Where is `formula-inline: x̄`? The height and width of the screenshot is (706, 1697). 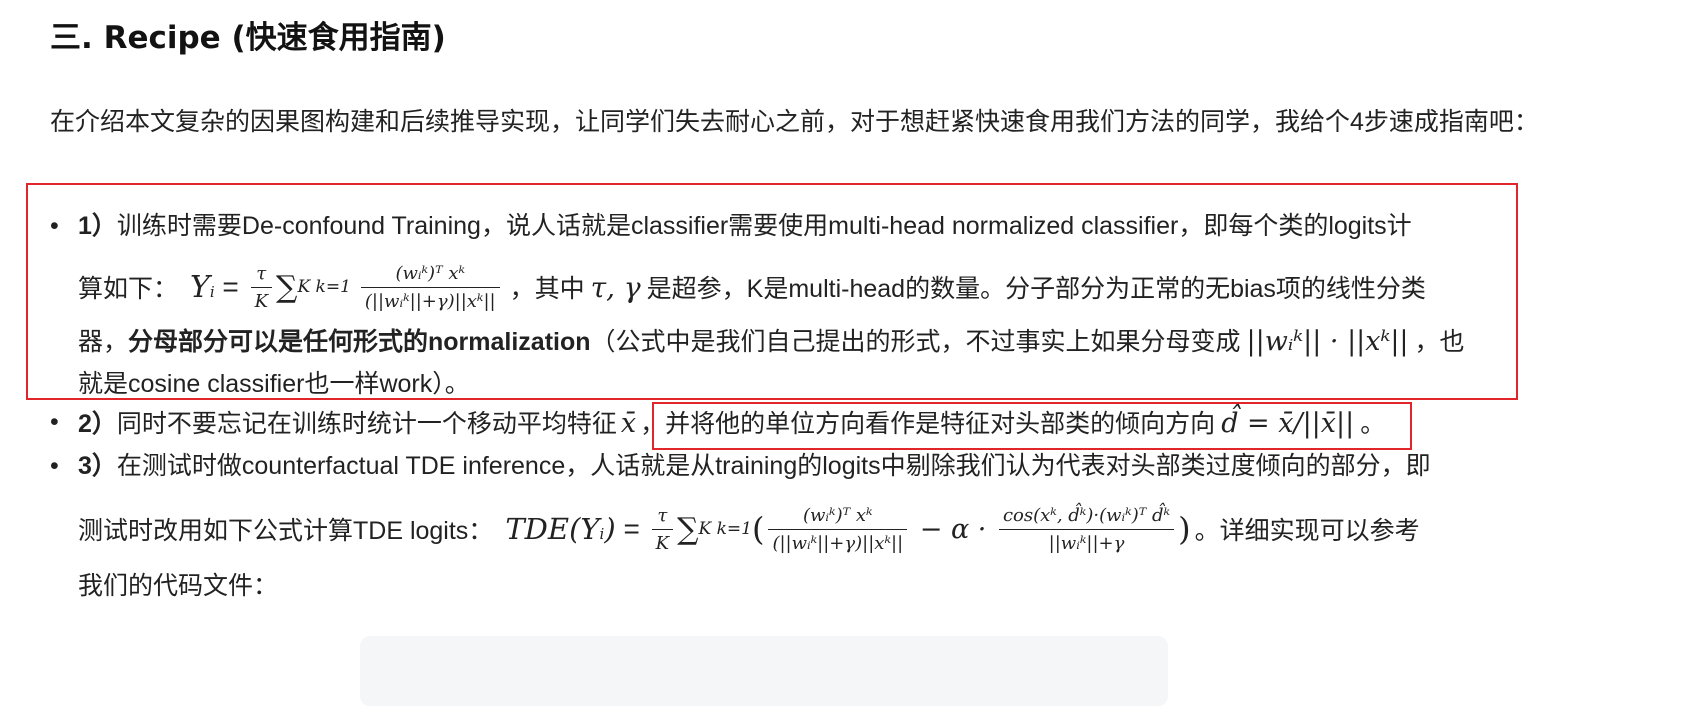
formula-inline: x̄ is located at coordinates (628, 423).